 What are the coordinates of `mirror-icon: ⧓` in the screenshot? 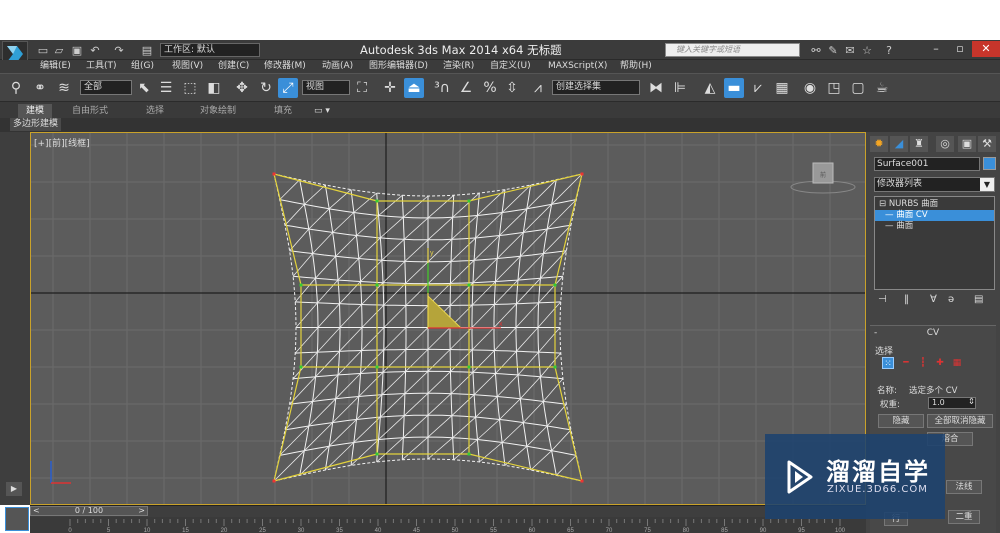 It's located at (656, 88).